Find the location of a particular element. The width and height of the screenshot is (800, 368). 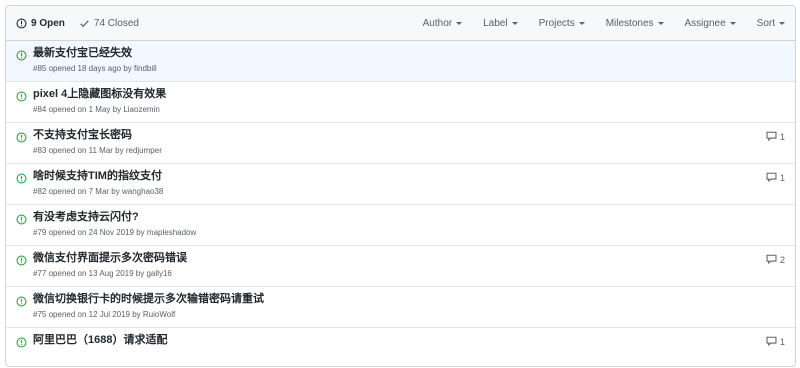

issue-opened-text: opened 18 days ago by is located at coordinates (90, 68).